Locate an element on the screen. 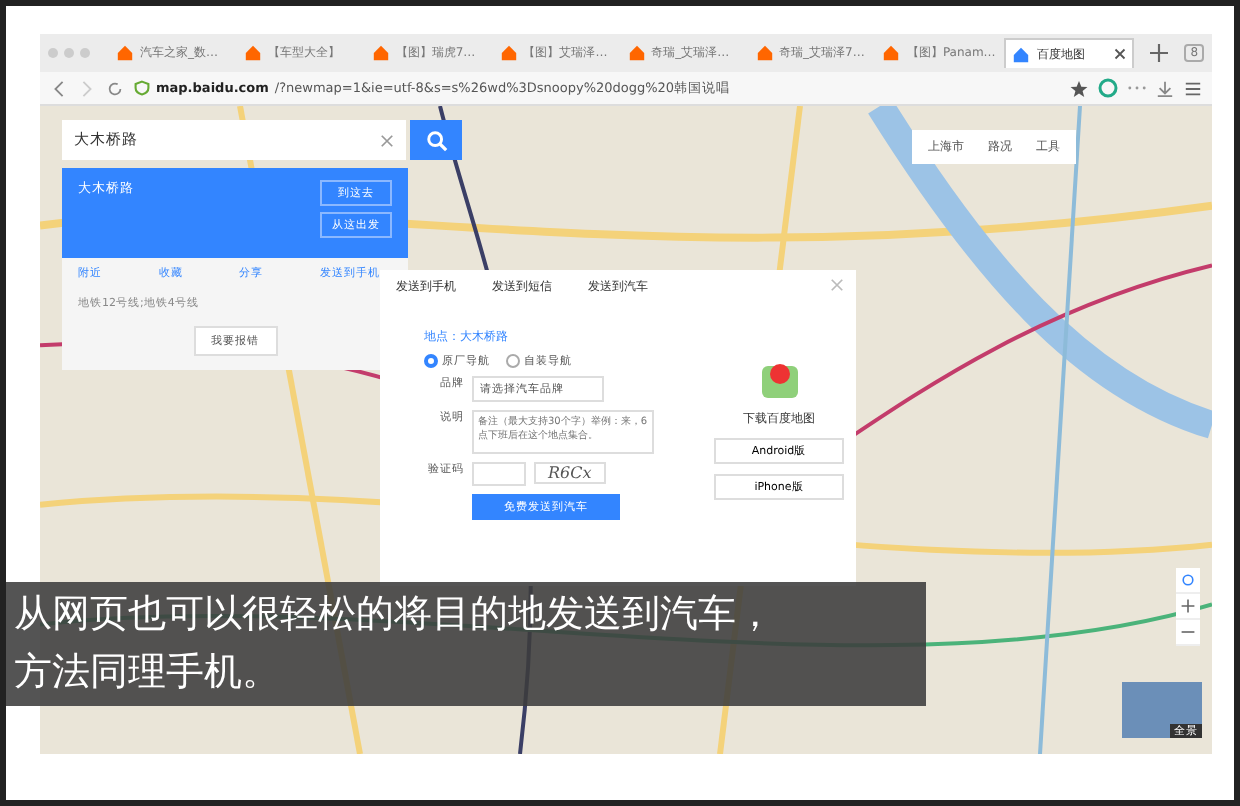 This screenshot has width=1240, height=806. close-icon is located at coordinates (1120, 54).